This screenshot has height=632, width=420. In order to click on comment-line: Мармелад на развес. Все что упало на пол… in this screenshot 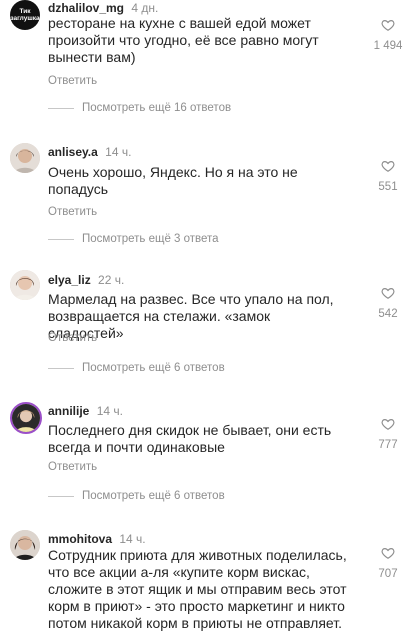, I will do `click(191, 299)`.